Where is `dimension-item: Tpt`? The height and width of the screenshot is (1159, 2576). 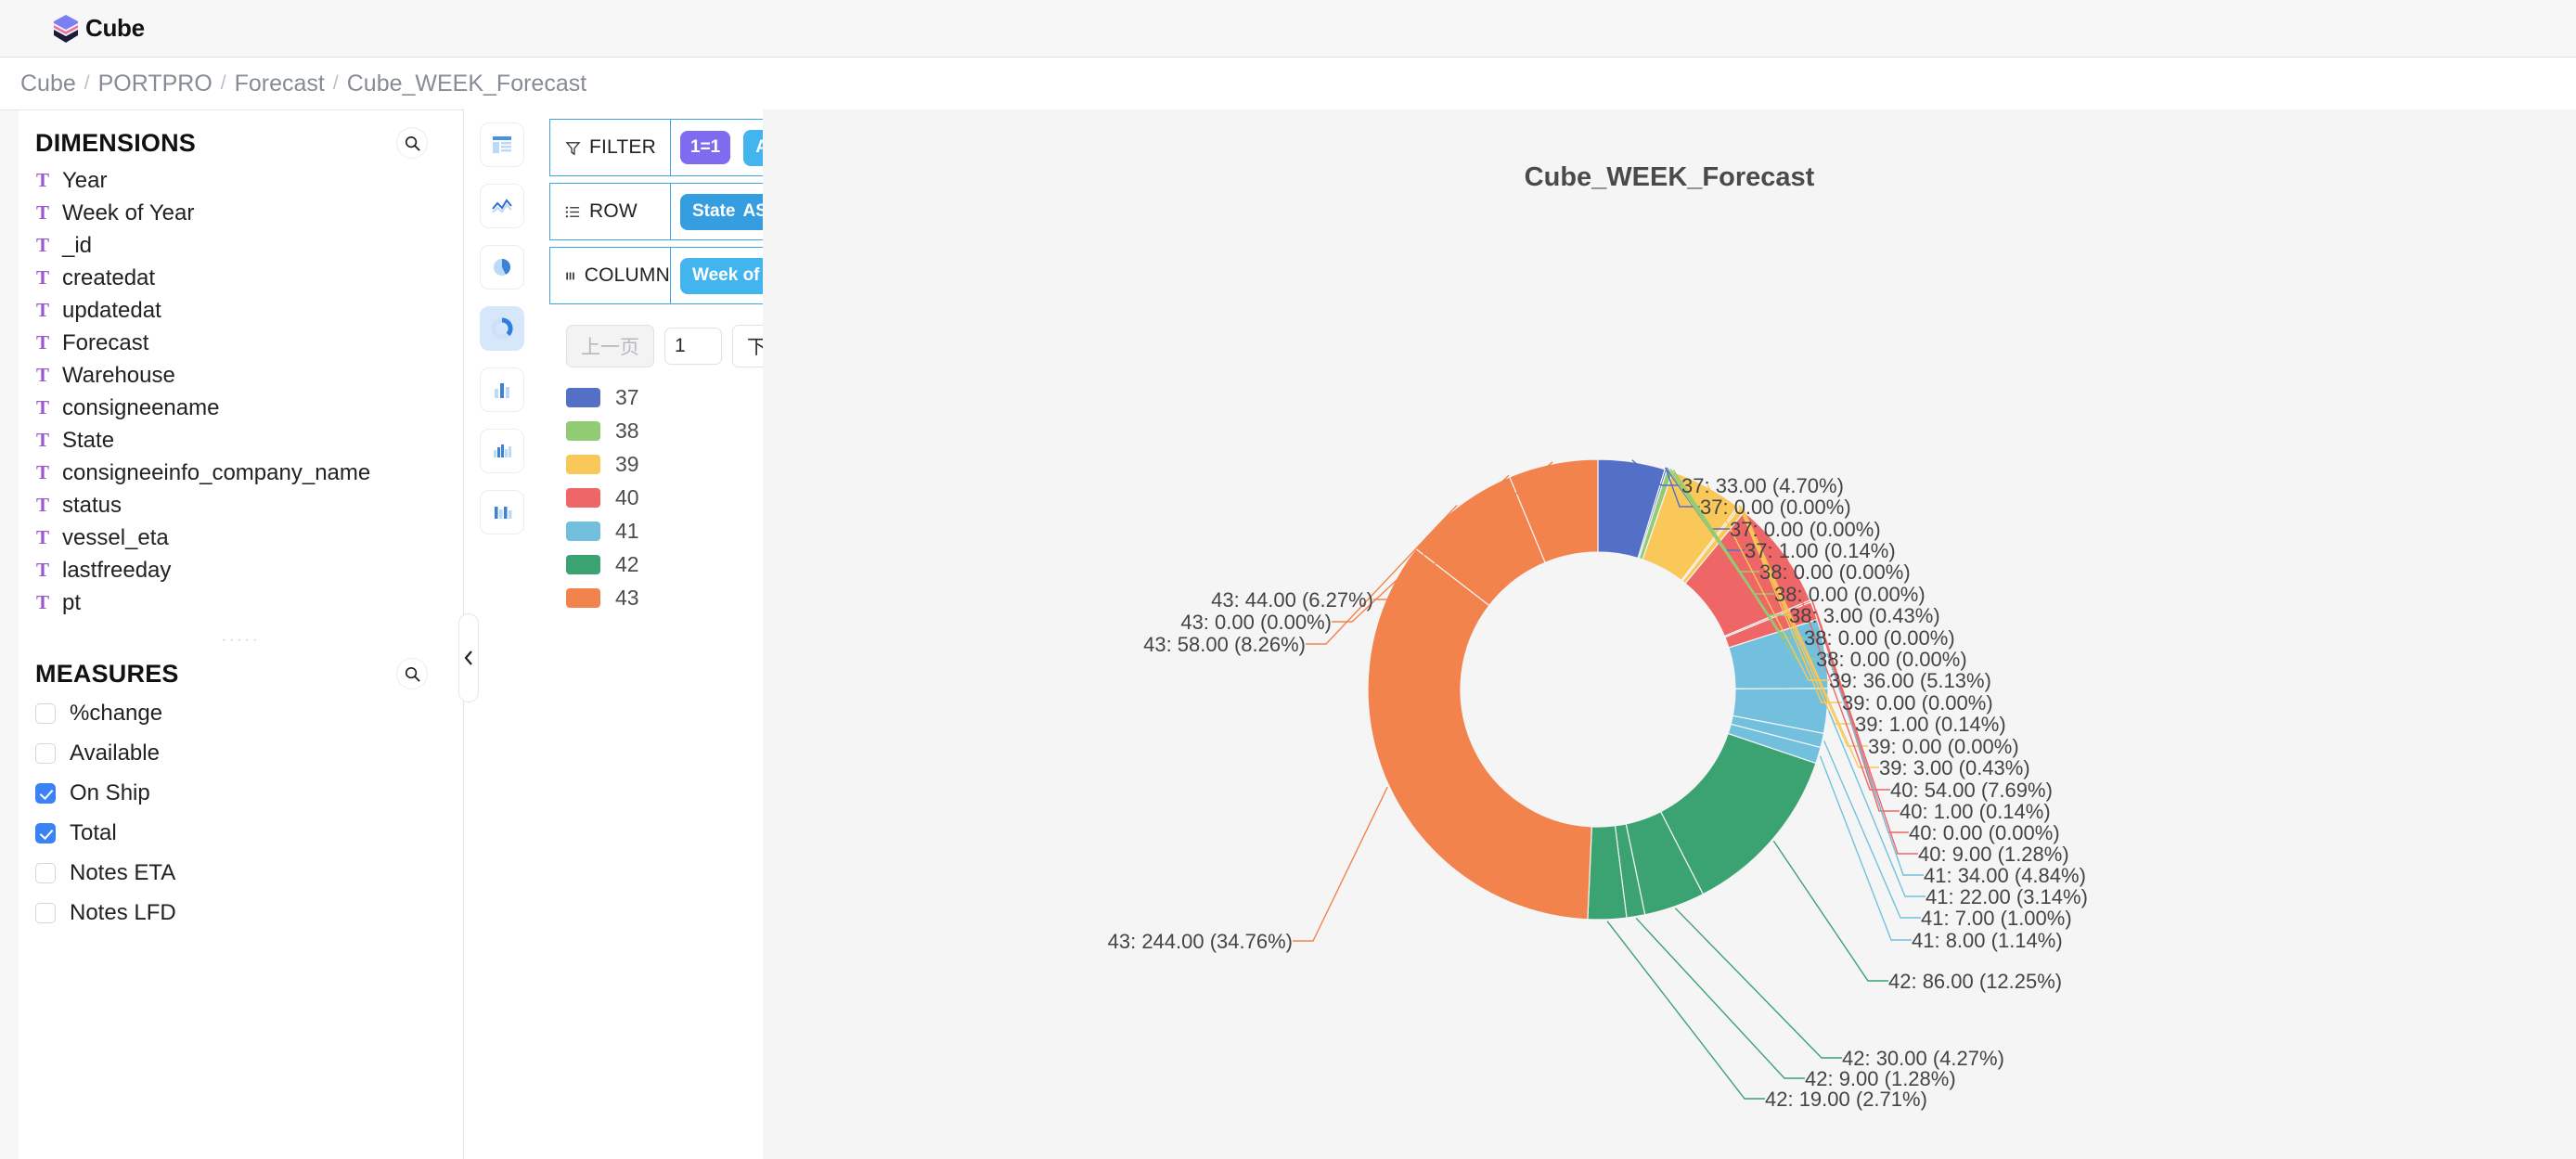 dimension-item: Tpt is located at coordinates (232, 602).